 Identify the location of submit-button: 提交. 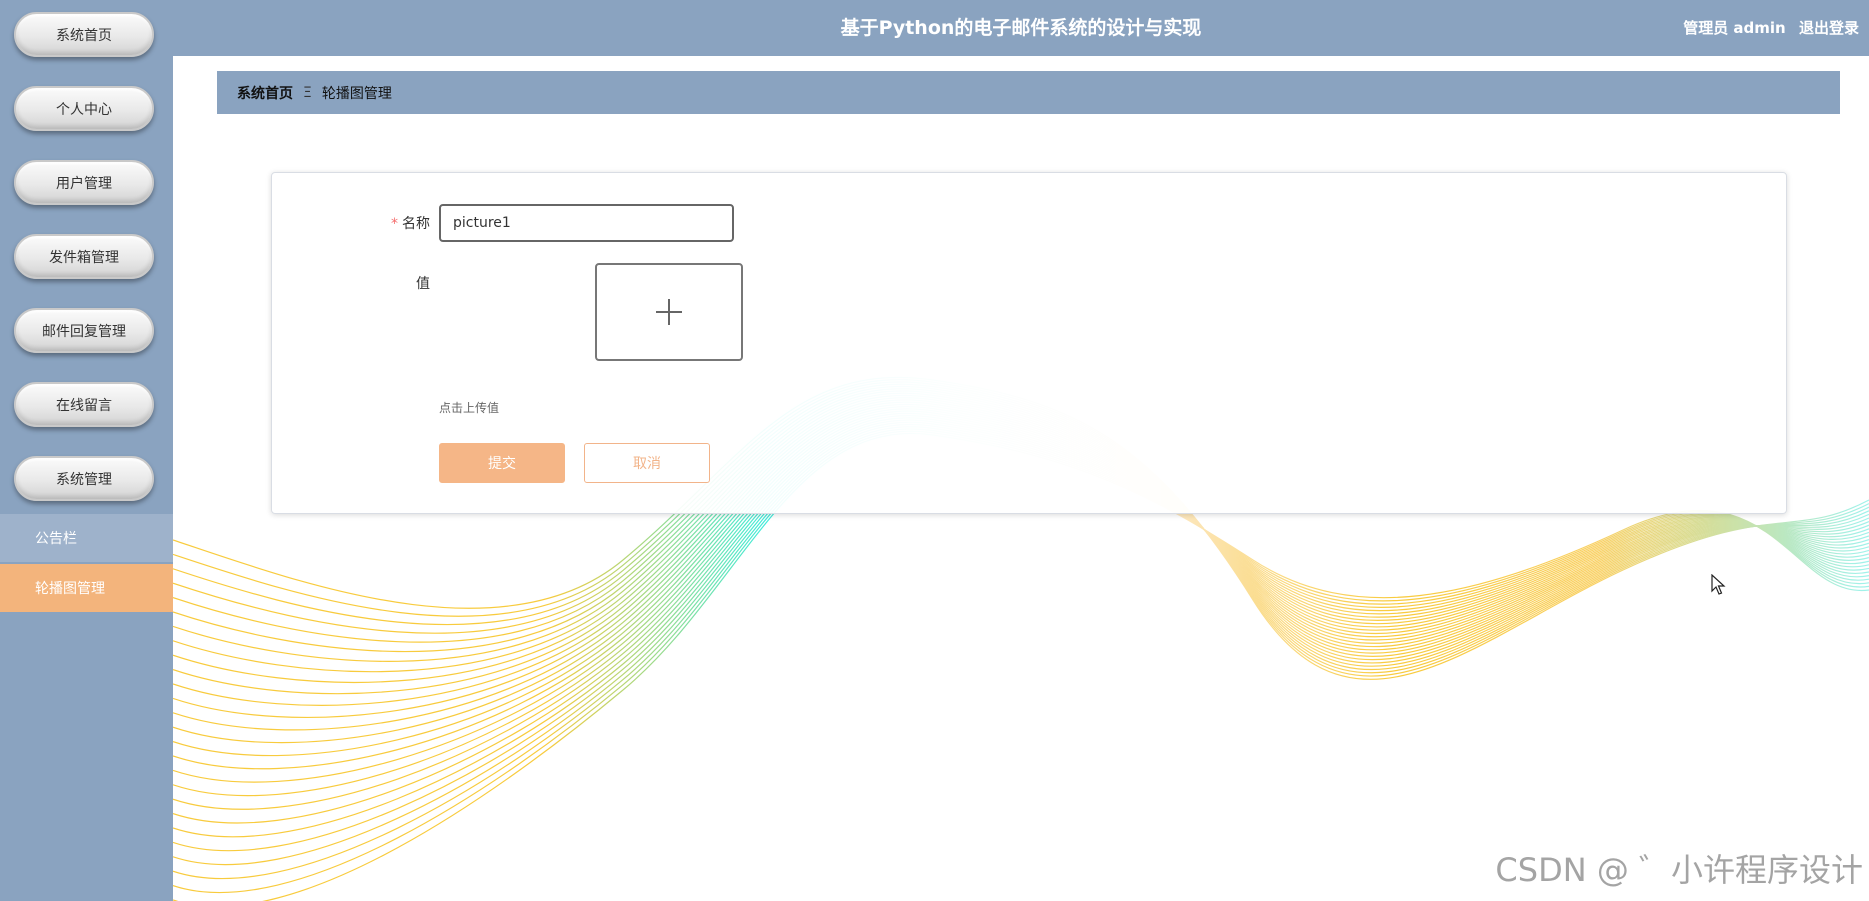
(502, 463).